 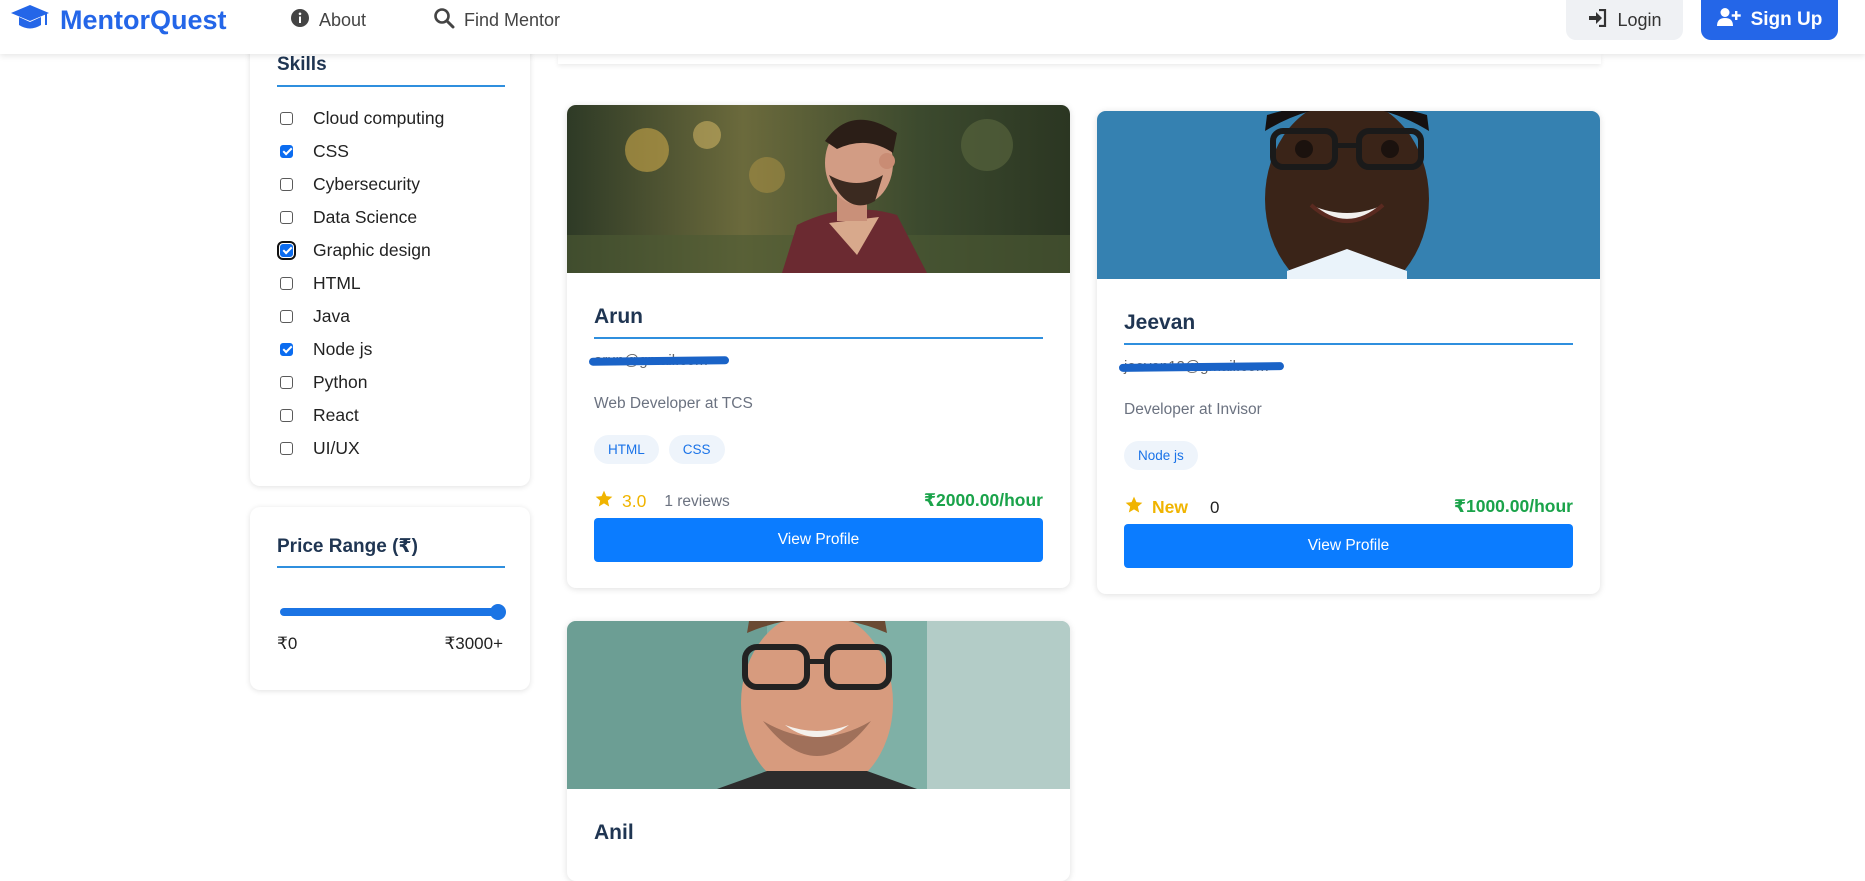 I want to click on skill-filter-item: HTML, so click(x=320, y=283).